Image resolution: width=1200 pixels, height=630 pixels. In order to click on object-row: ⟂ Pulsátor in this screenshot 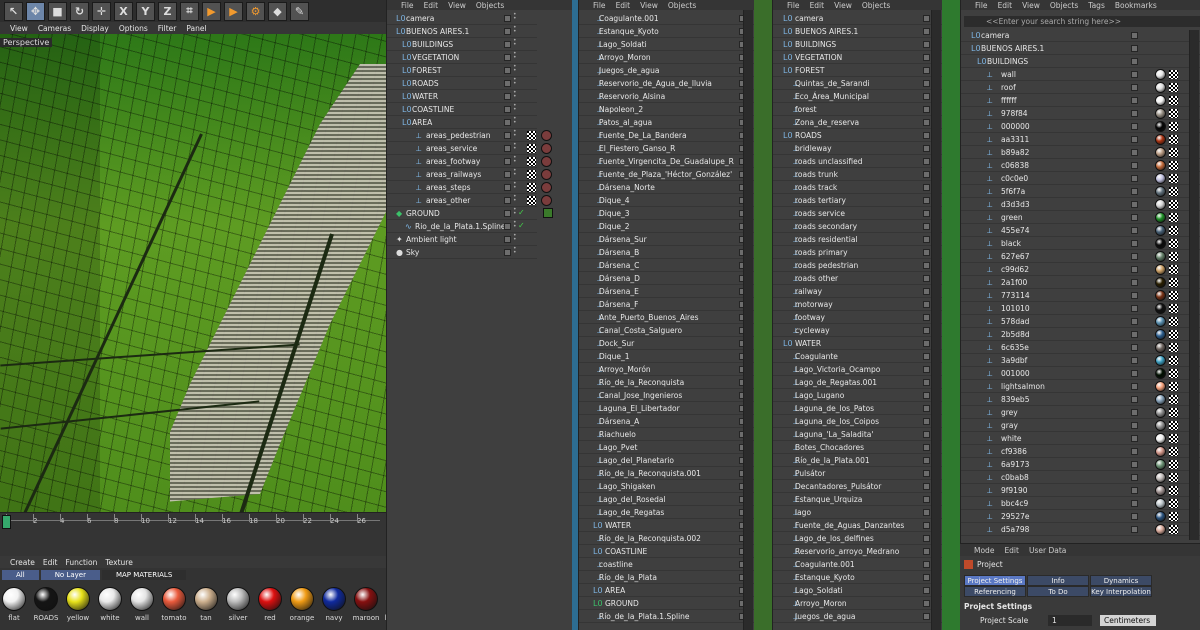, I will do `click(857, 473)`.